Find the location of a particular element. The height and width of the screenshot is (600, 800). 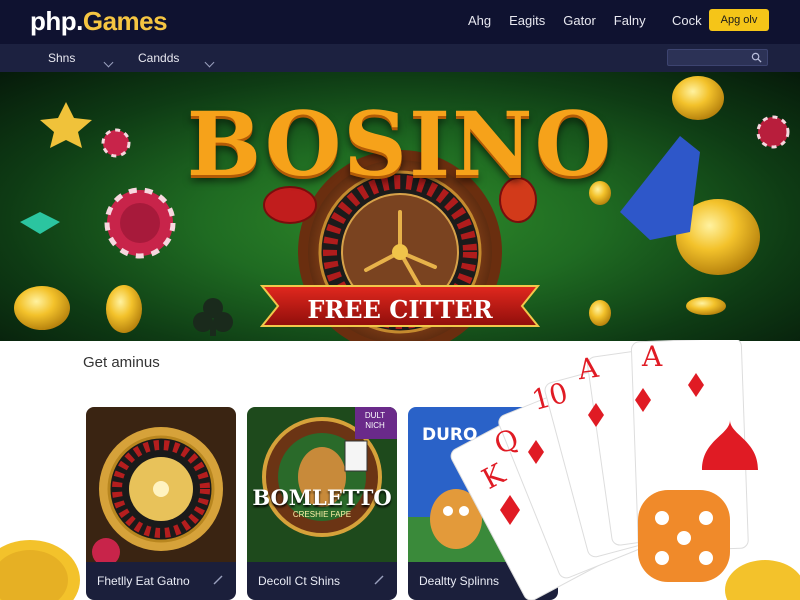

nav-link-3: Gator is located at coordinates (579, 20).